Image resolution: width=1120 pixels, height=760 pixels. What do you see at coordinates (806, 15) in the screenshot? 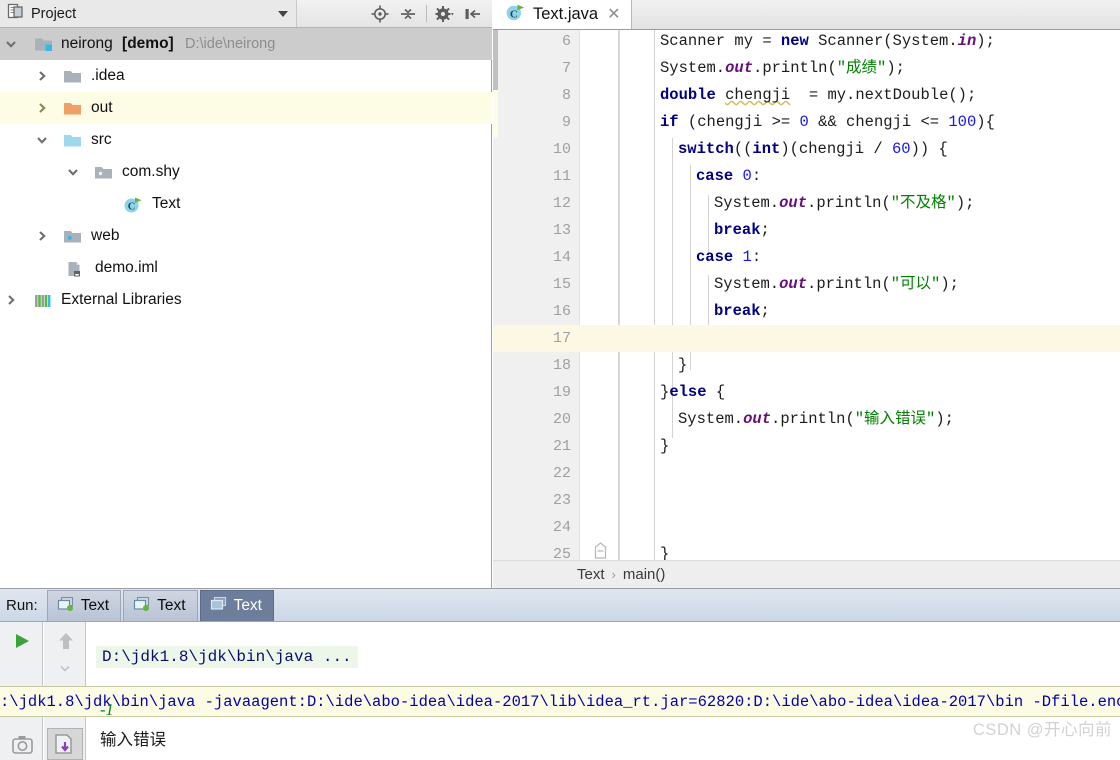
I see `editor-tabbar: C Text.java ✕` at bounding box center [806, 15].